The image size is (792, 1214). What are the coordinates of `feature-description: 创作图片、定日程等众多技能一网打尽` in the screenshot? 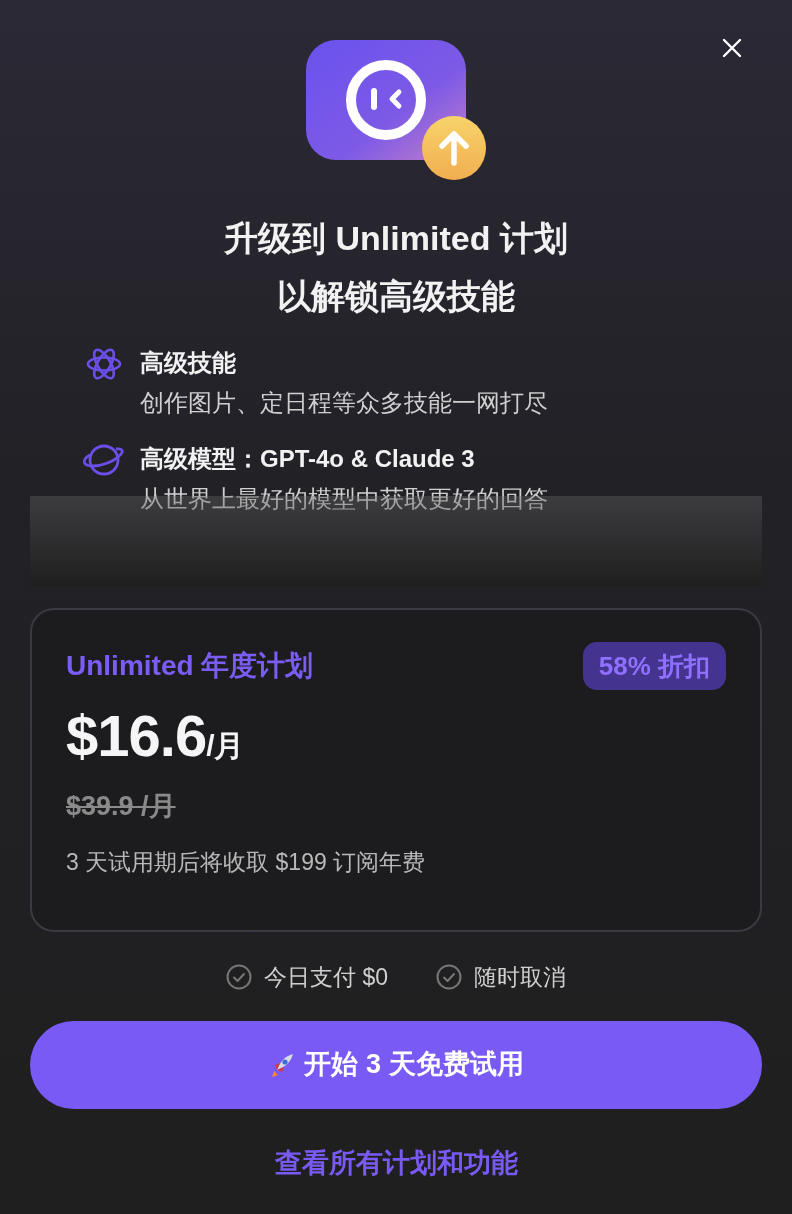 It's located at (344, 403).